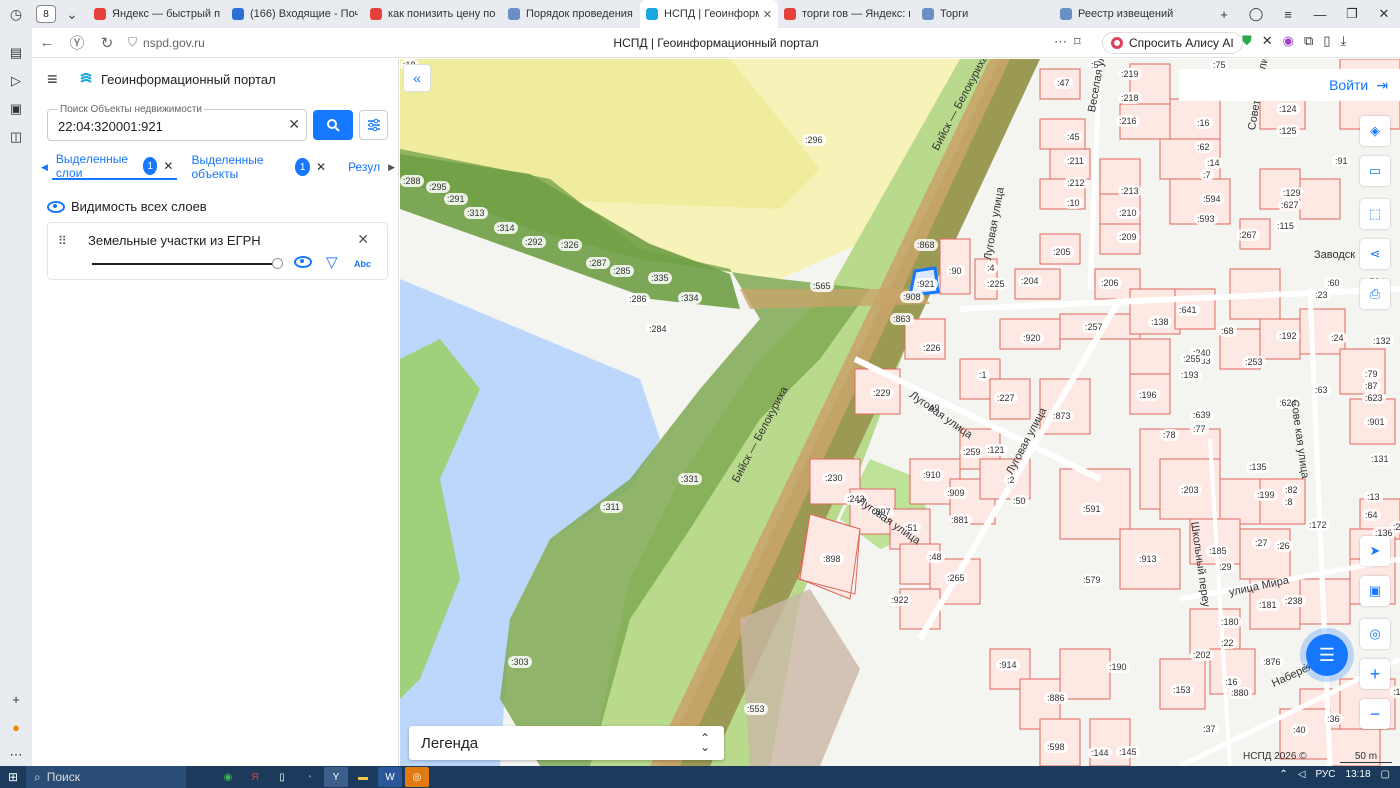 This screenshot has width=1400, height=788. I want to click on parcel-label: :863, so click(902, 319).